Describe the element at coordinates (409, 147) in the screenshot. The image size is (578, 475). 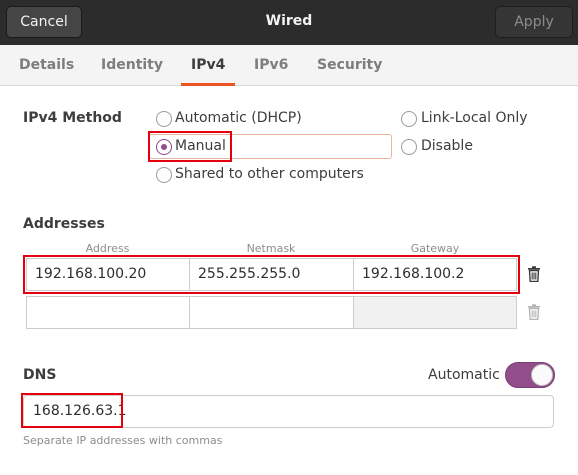
I see `radio-disable` at that location.